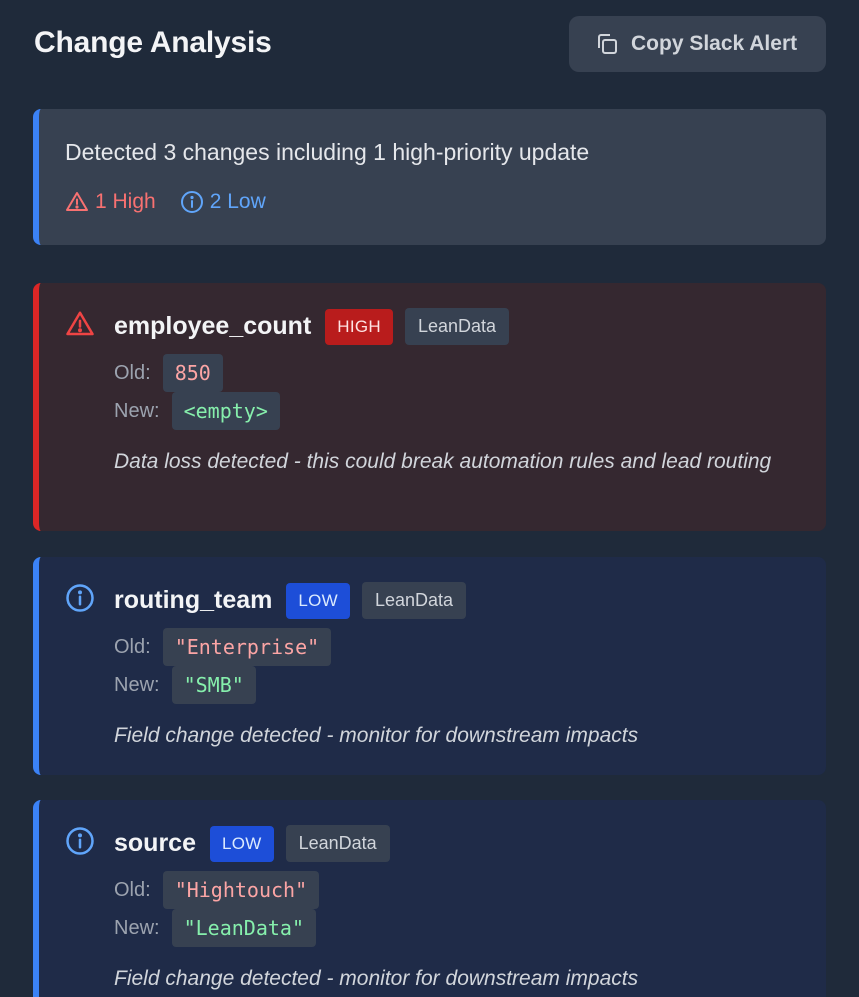 The height and width of the screenshot is (997, 859). What do you see at coordinates (359, 326) in the screenshot?
I see `priority-badge: HIGH` at bounding box center [359, 326].